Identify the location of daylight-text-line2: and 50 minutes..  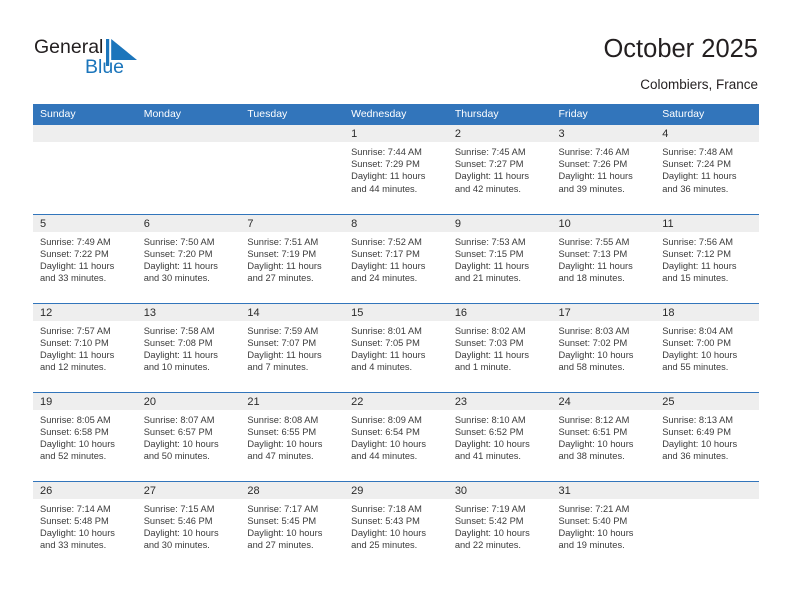
(176, 456).